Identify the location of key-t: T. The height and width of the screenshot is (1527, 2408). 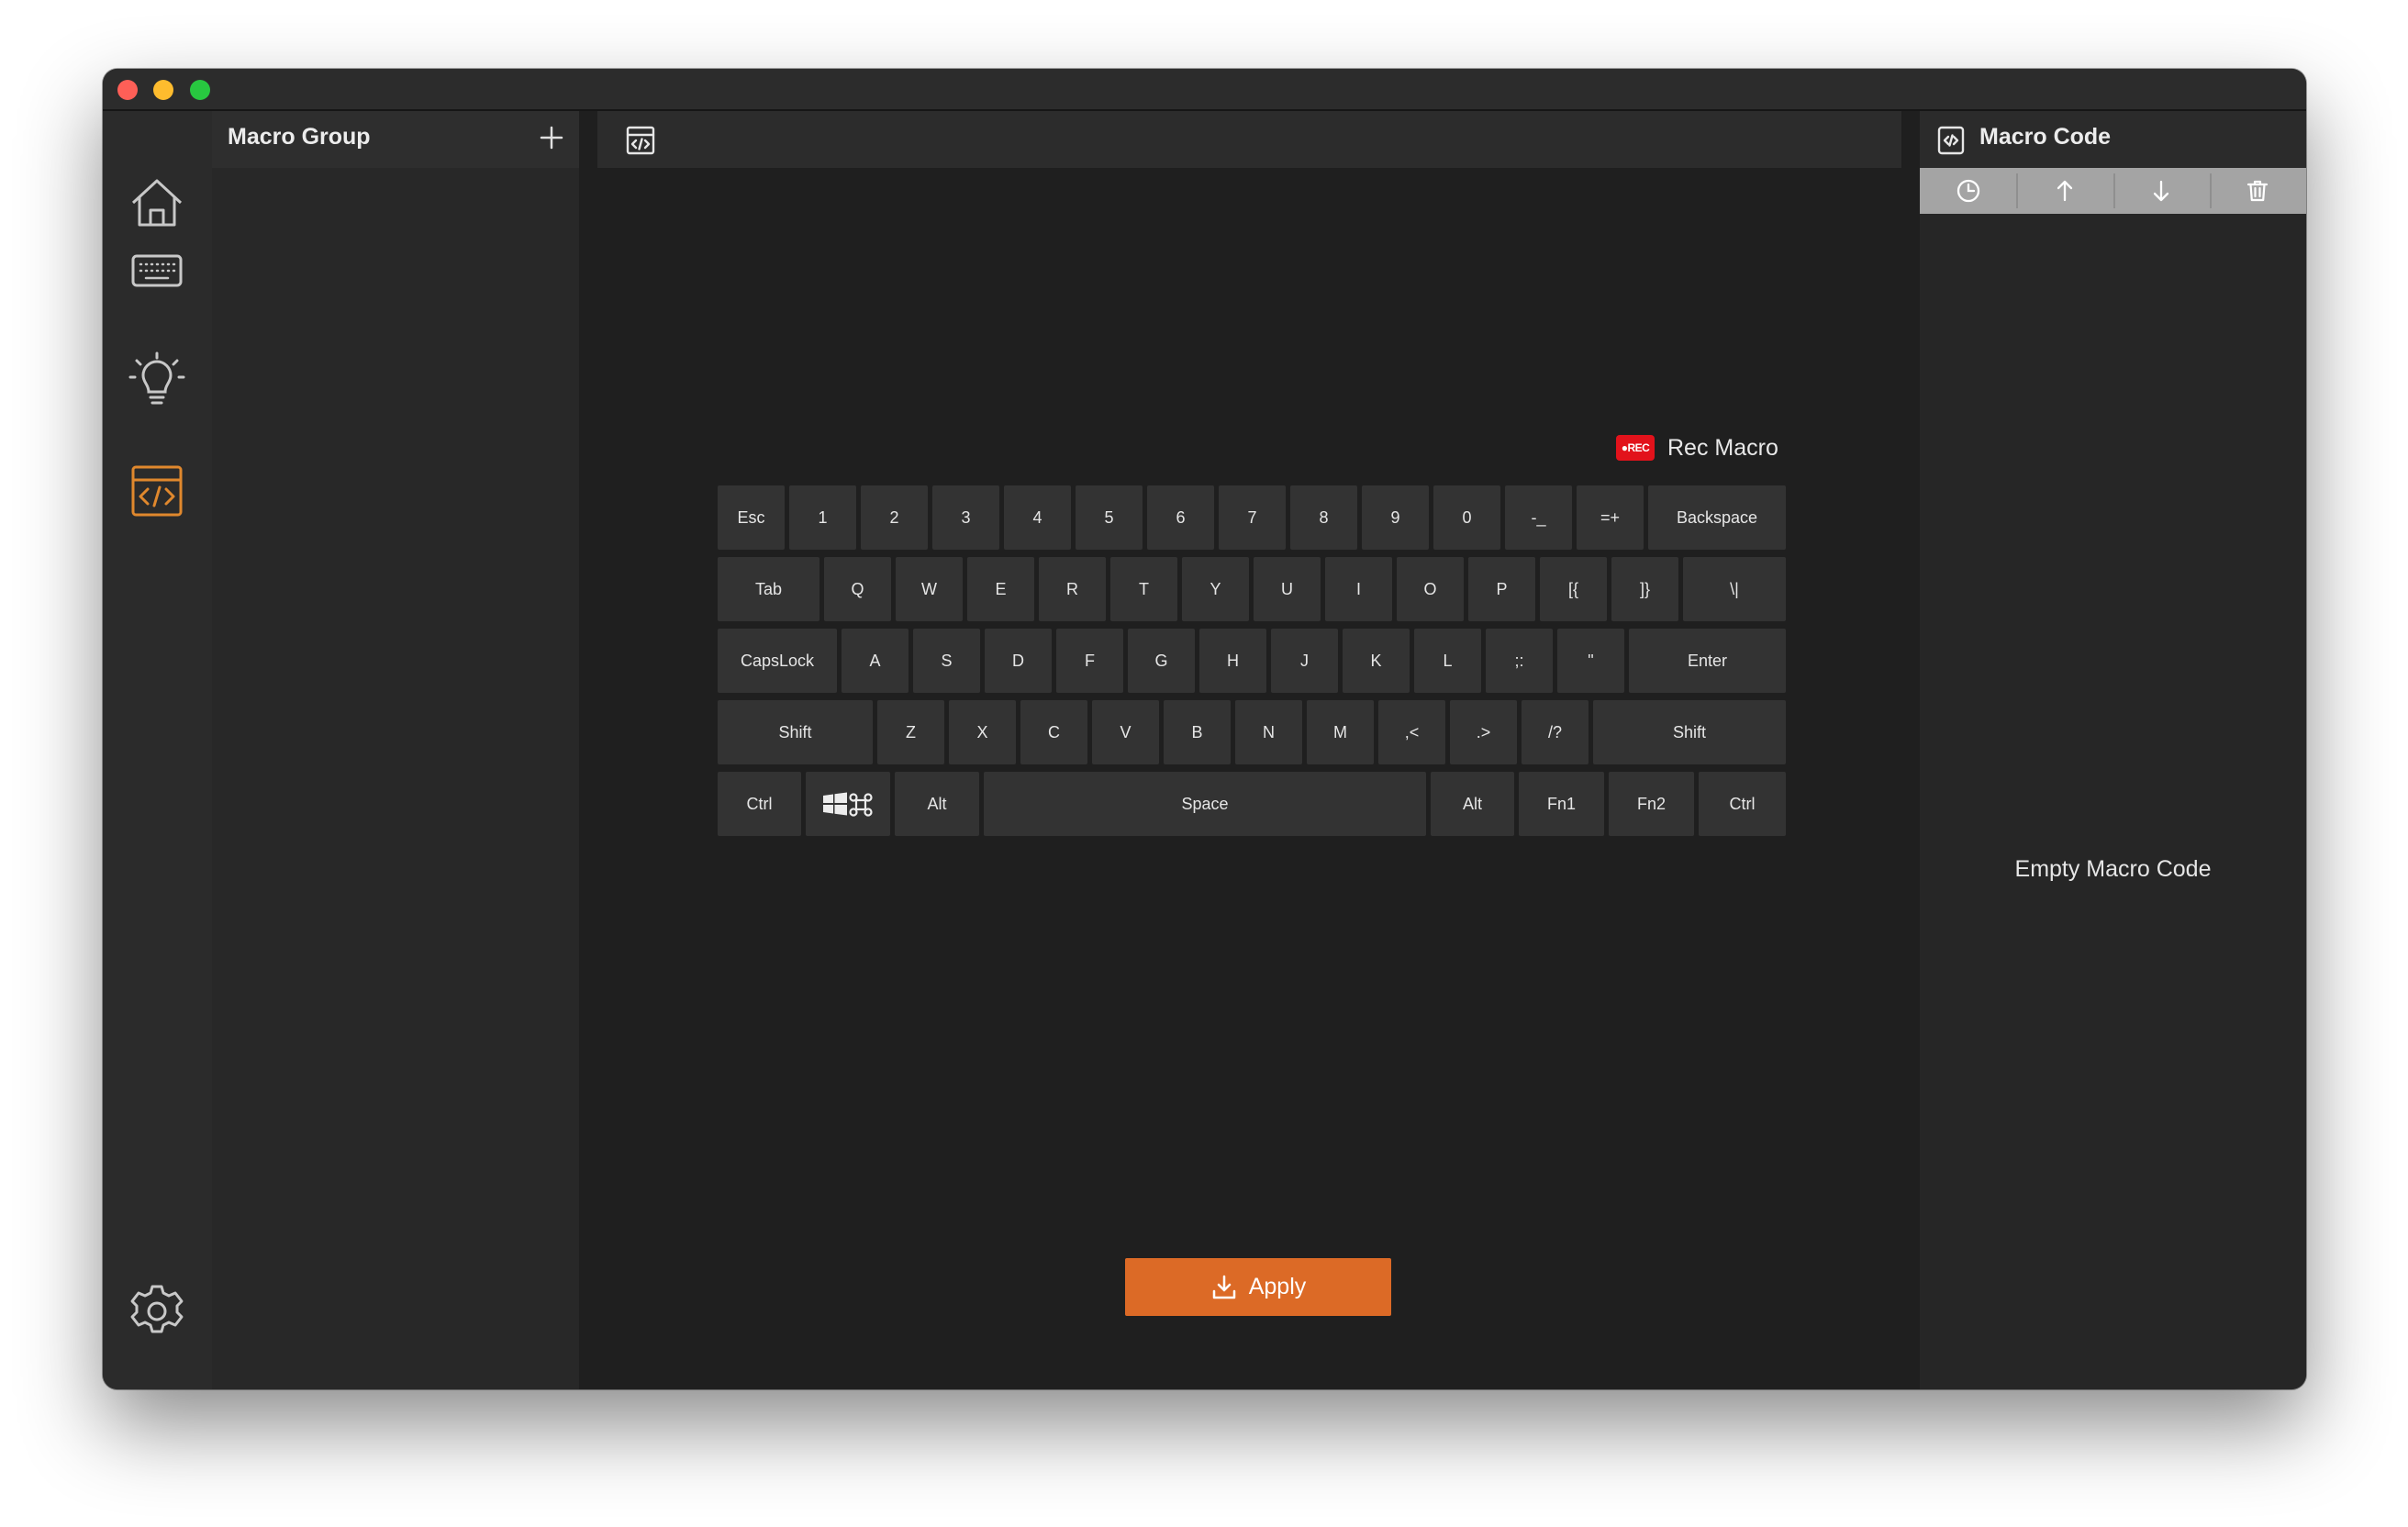
(1143, 589).